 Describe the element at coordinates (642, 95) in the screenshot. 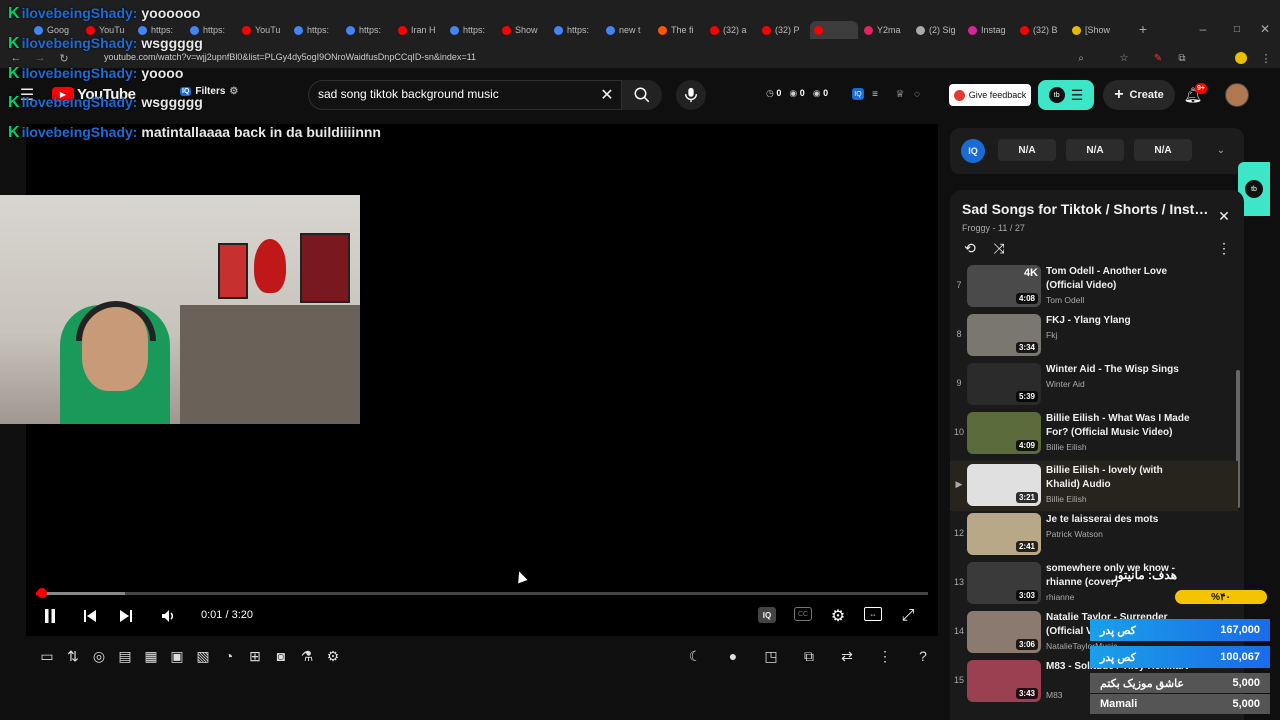

I see `search-button` at that location.